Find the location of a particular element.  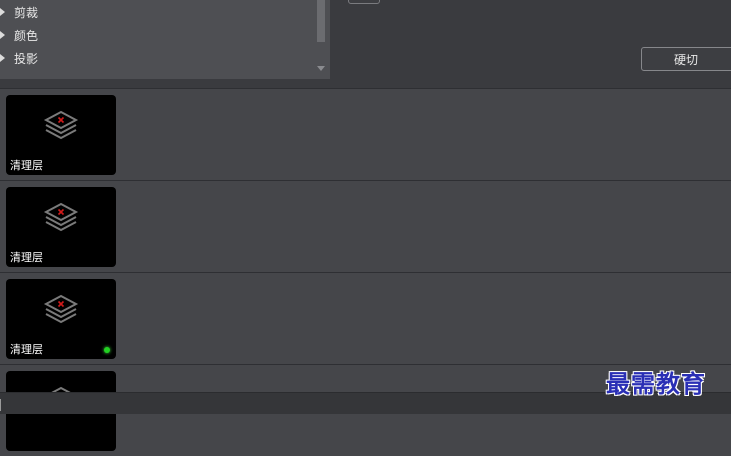

scrollbar-thumb is located at coordinates (321, 21).